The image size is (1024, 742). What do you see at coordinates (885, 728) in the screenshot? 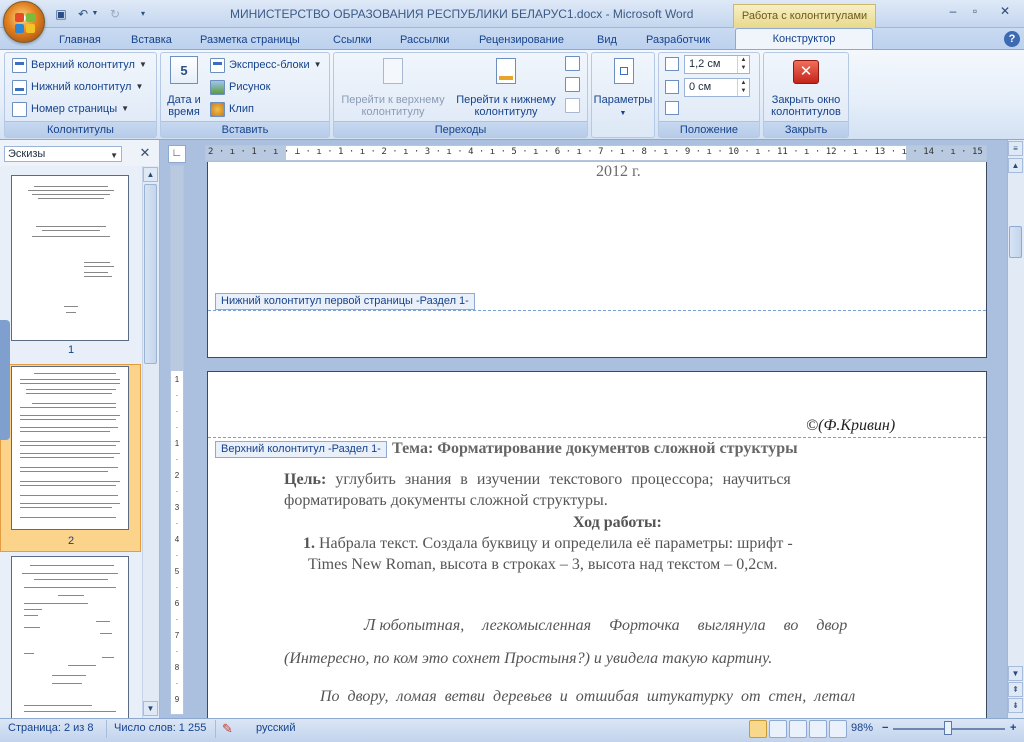
I see `zoom-out-icon: −` at bounding box center [885, 728].